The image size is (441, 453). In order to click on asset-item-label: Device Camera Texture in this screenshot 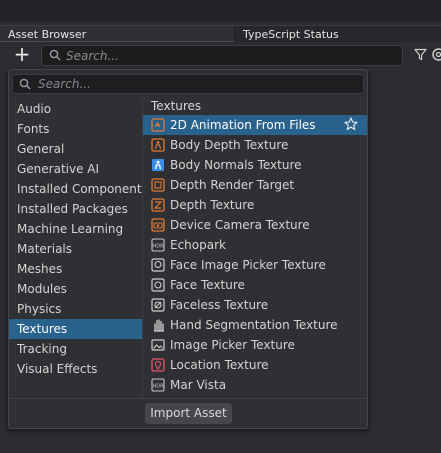, I will do `click(240, 225)`.